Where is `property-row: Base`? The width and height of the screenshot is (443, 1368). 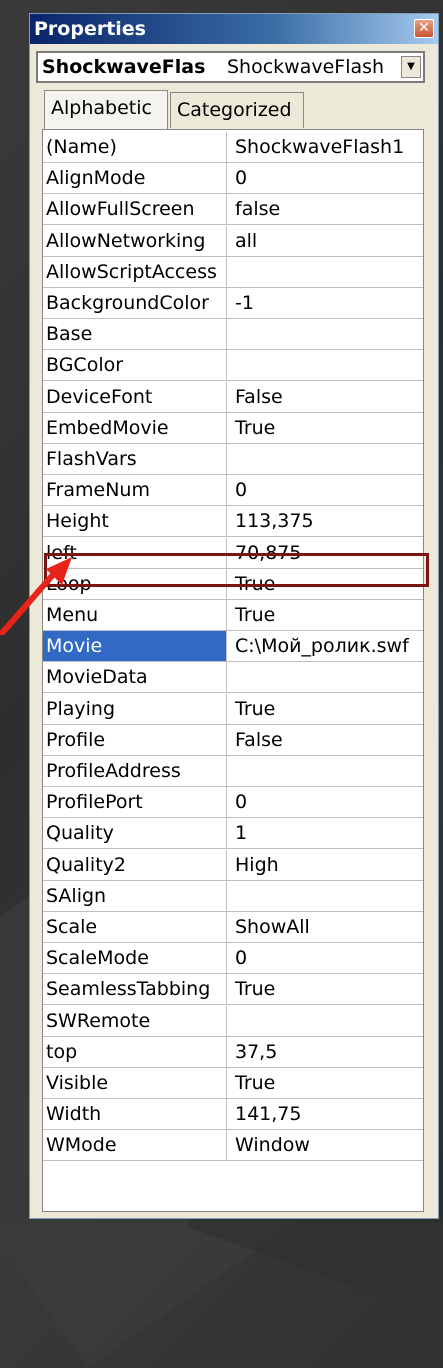
property-row: Base is located at coordinates (233, 334).